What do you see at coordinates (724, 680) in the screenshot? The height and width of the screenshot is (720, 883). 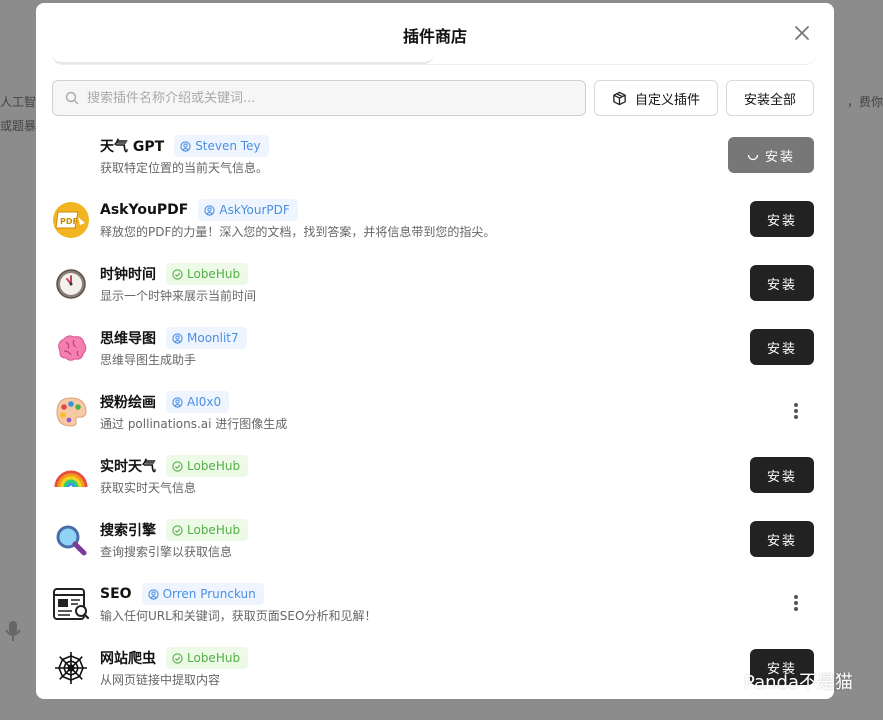 I see `wechat-icon` at bounding box center [724, 680].